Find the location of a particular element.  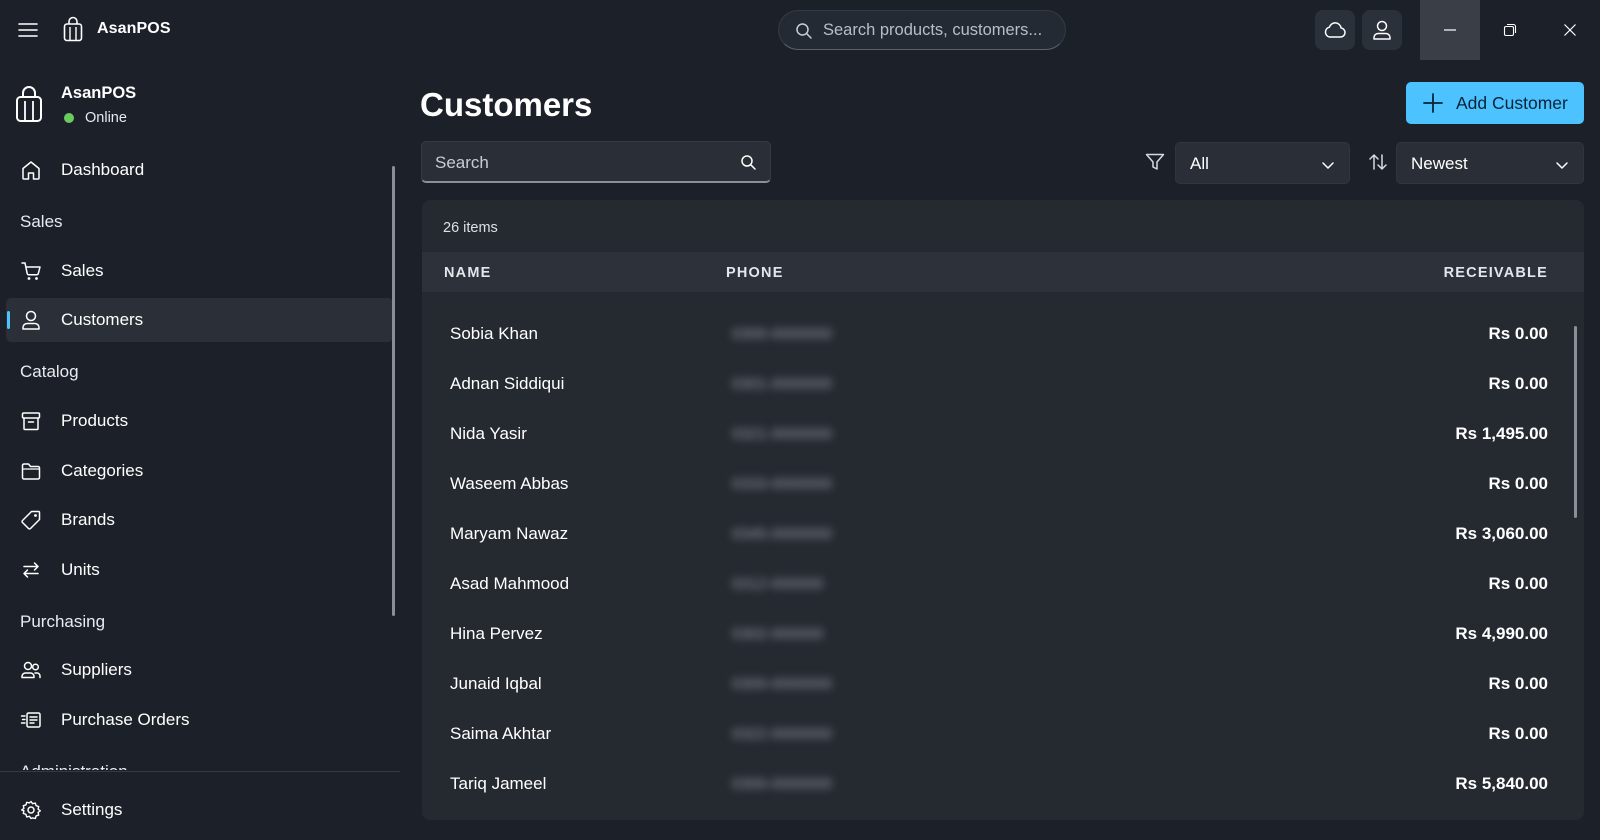

customer-name: Waseem Abbas is located at coordinates (509, 483).